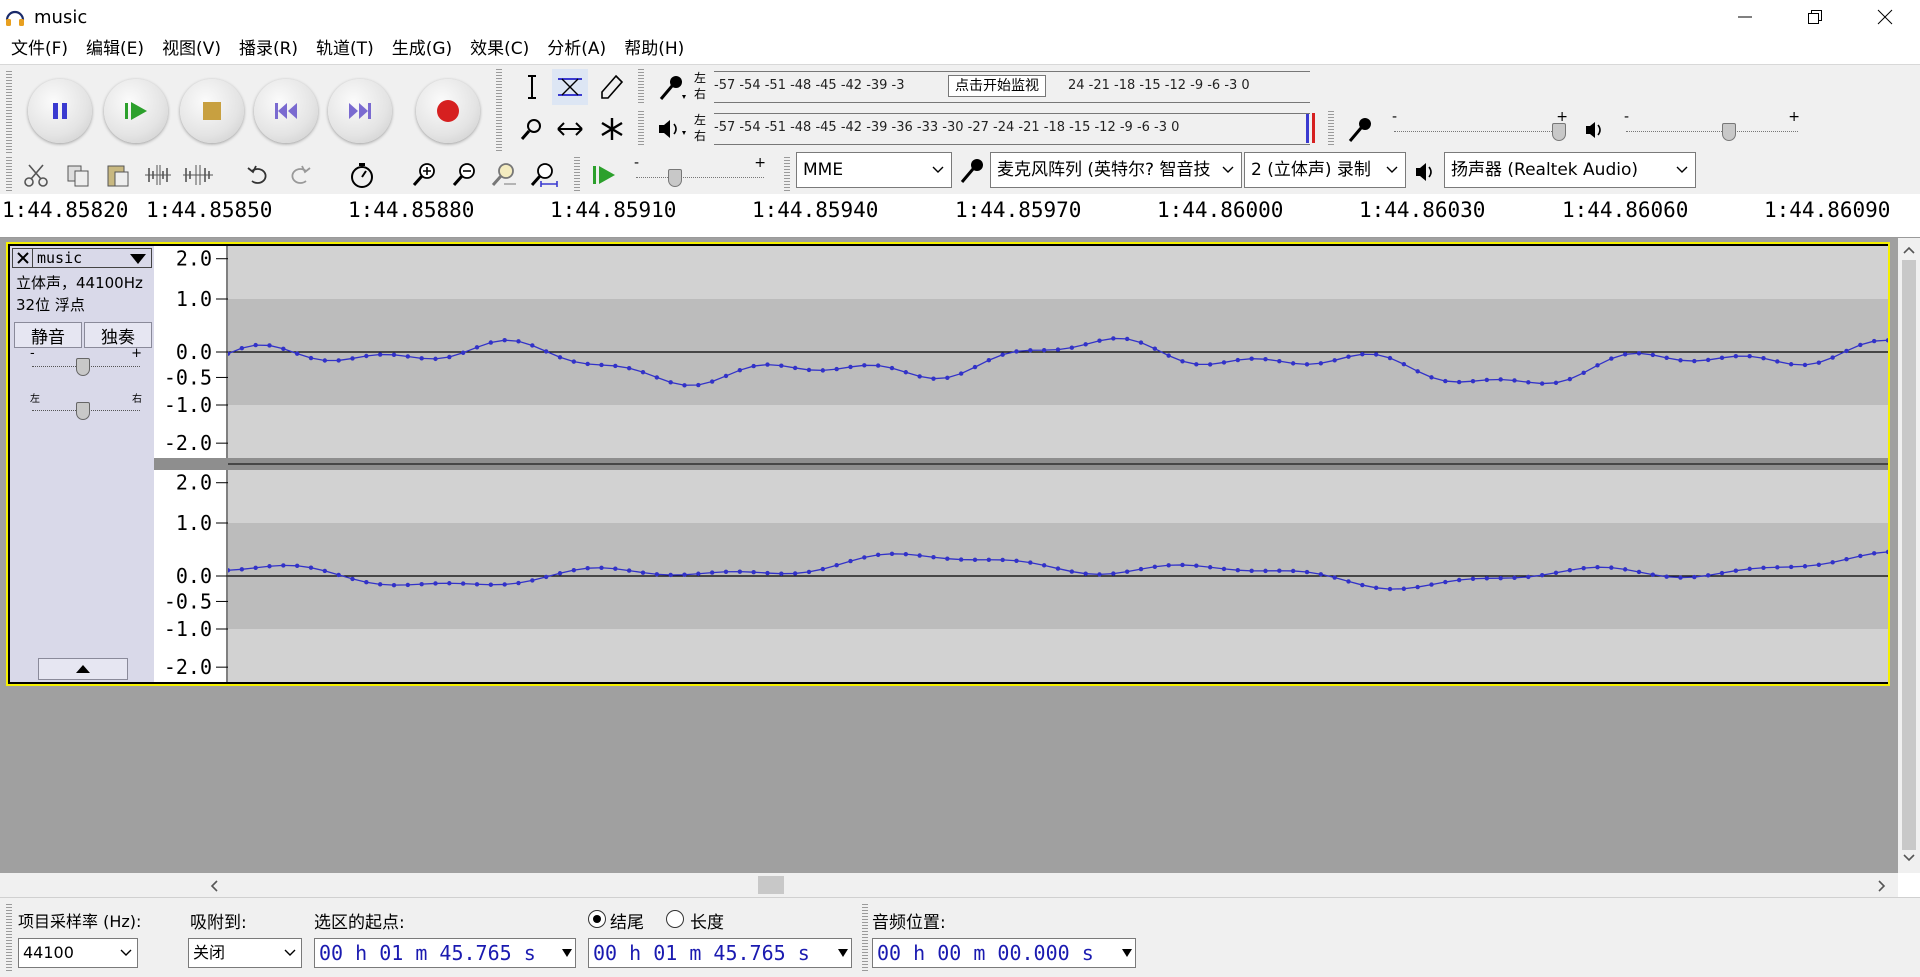 The width and height of the screenshot is (1920, 977). What do you see at coordinates (532, 87) in the screenshot?
I see `selection-tool-button` at bounding box center [532, 87].